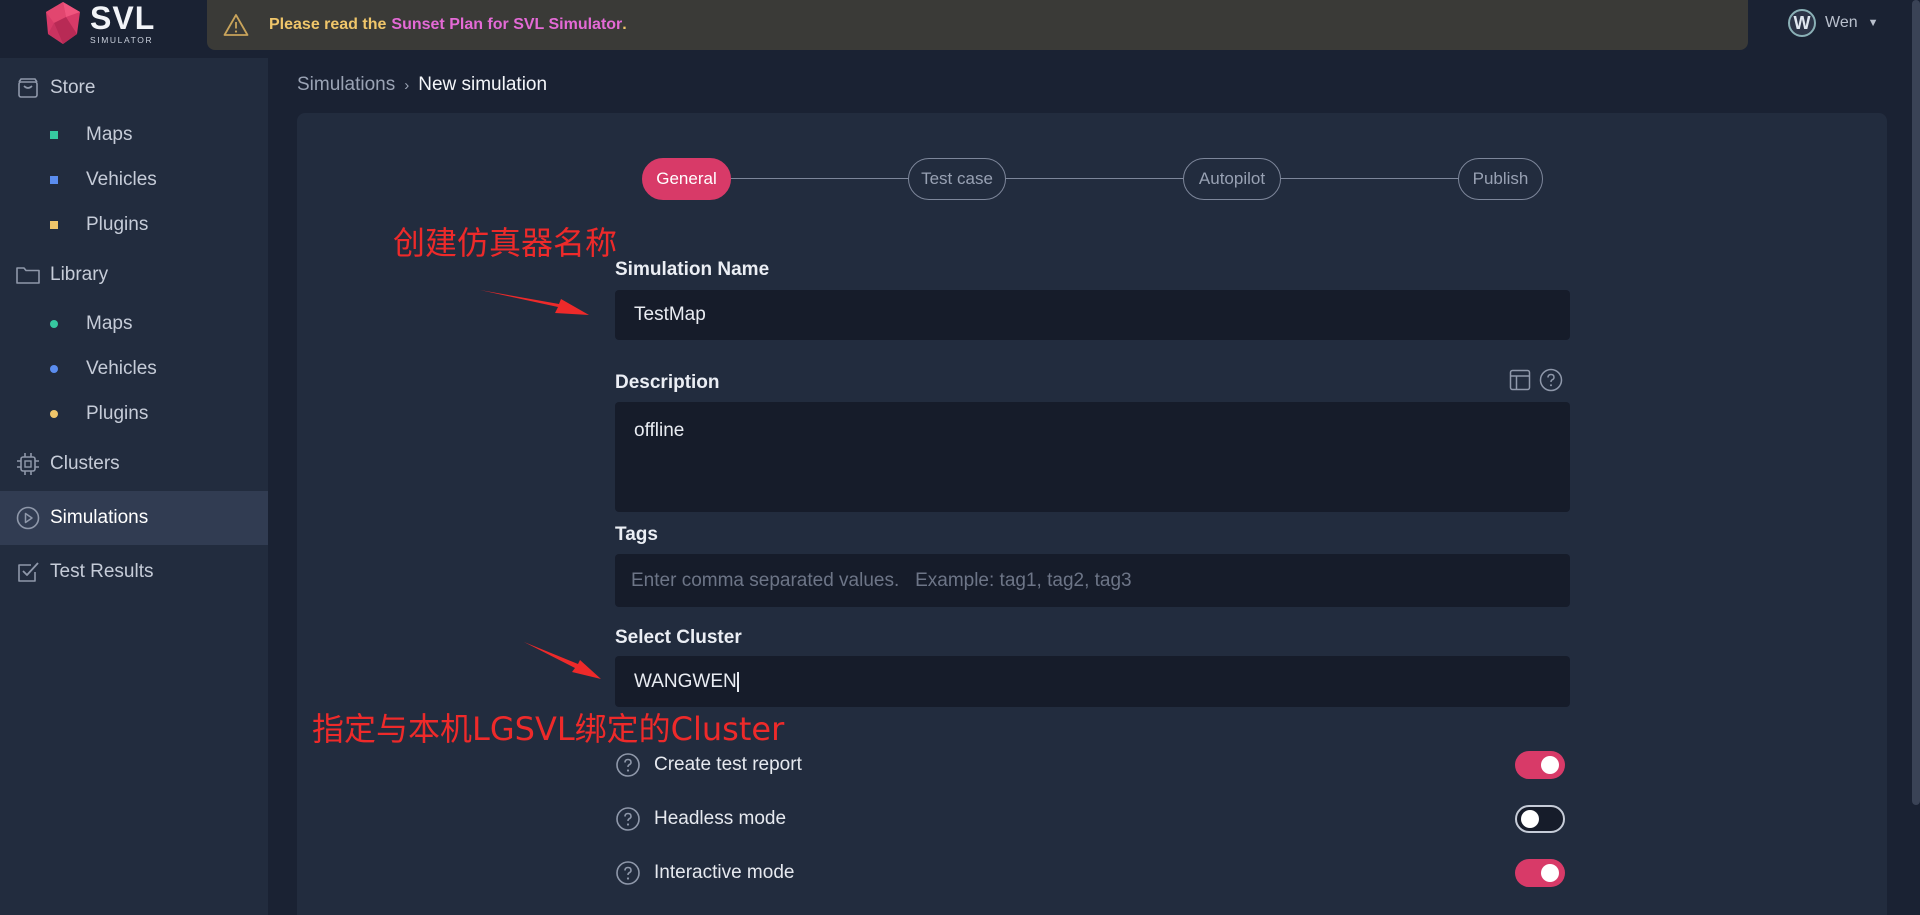 Image resolution: width=1920 pixels, height=915 pixels. I want to click on play-circle-icon, so click(28, 518).